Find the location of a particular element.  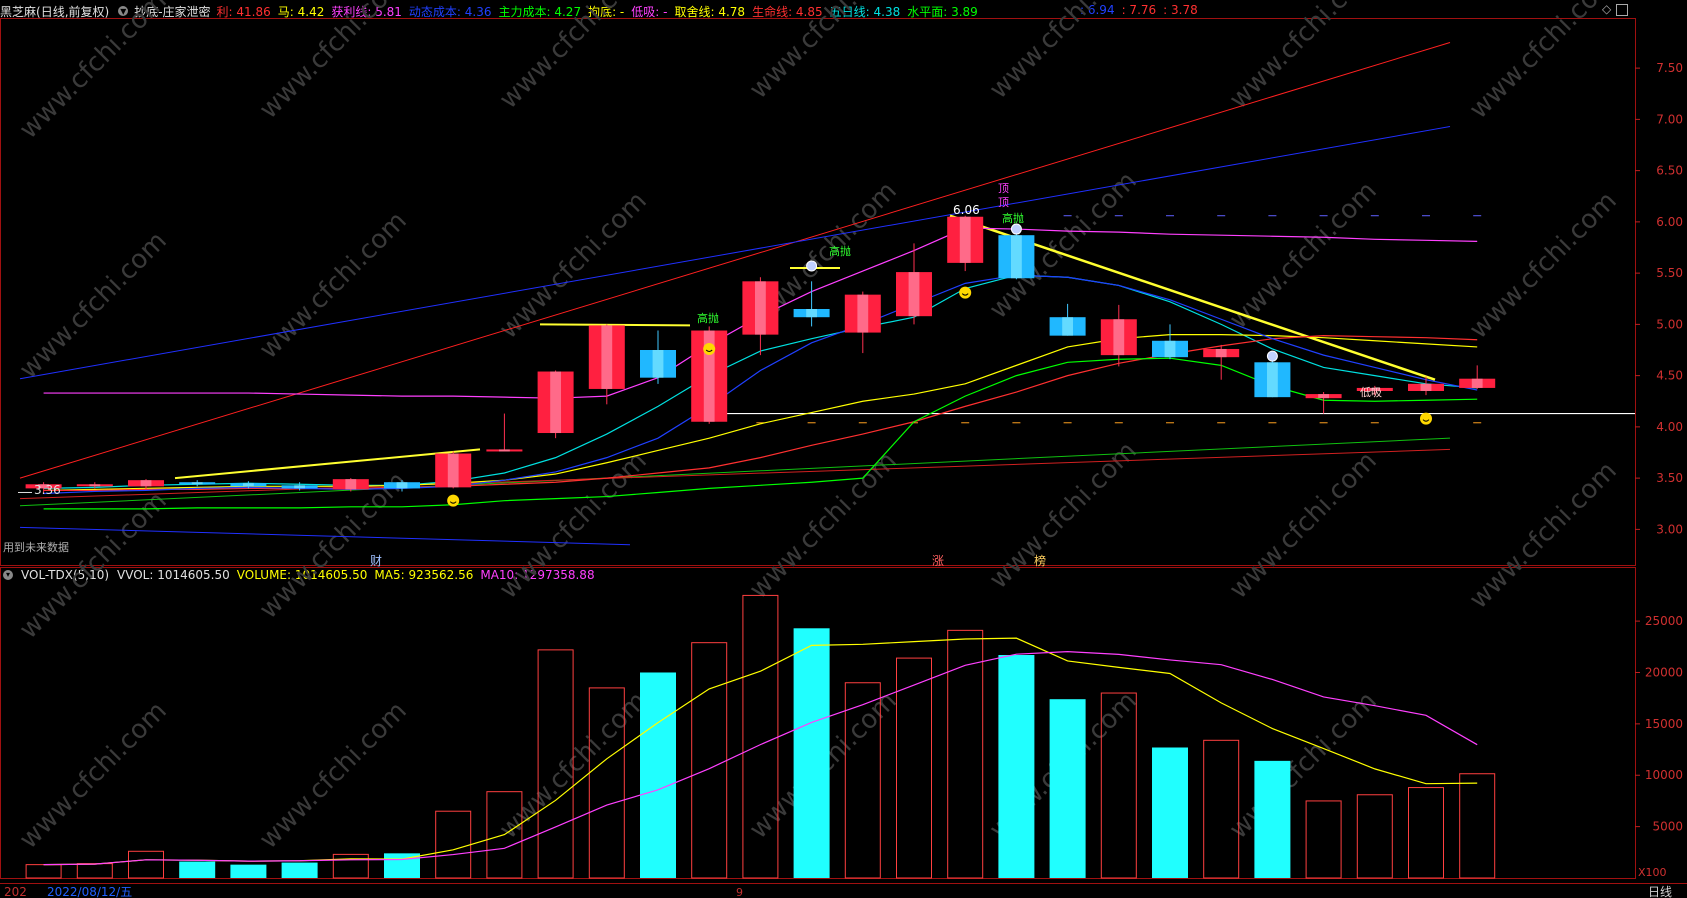

volume-unit-label: X100 is located at coordinates (1652, 872).